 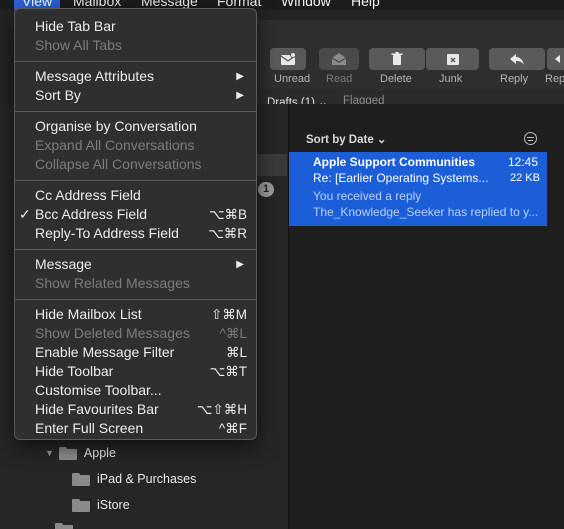 What do you see at coordinates (105, 352) in the screenshot?
I see `menu-item-label: Enable Message Filter` at bounding box center [105, 352].